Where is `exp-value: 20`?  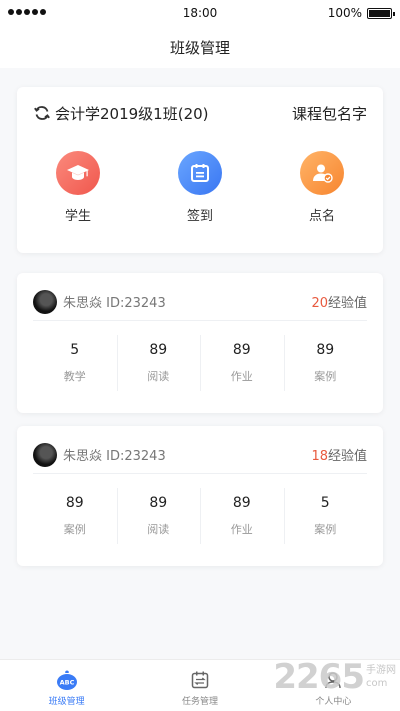 exp-value: 20 is located at coordinates (319, 303).